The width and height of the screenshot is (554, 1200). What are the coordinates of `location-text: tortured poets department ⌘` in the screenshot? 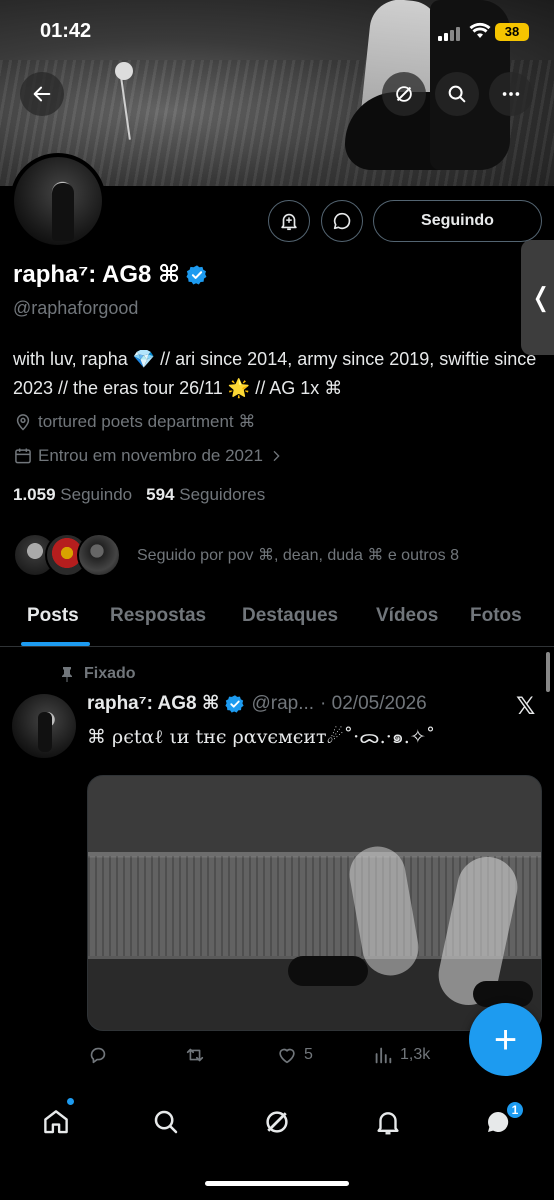 It's located at (147, 421).